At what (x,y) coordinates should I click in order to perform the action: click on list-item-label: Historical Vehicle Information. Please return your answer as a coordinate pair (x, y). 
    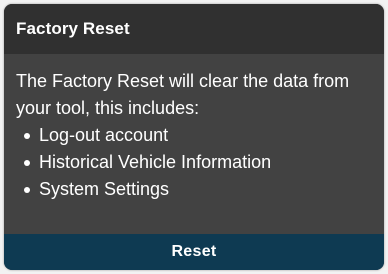
    Looking at the image, I should click on (155, 162).